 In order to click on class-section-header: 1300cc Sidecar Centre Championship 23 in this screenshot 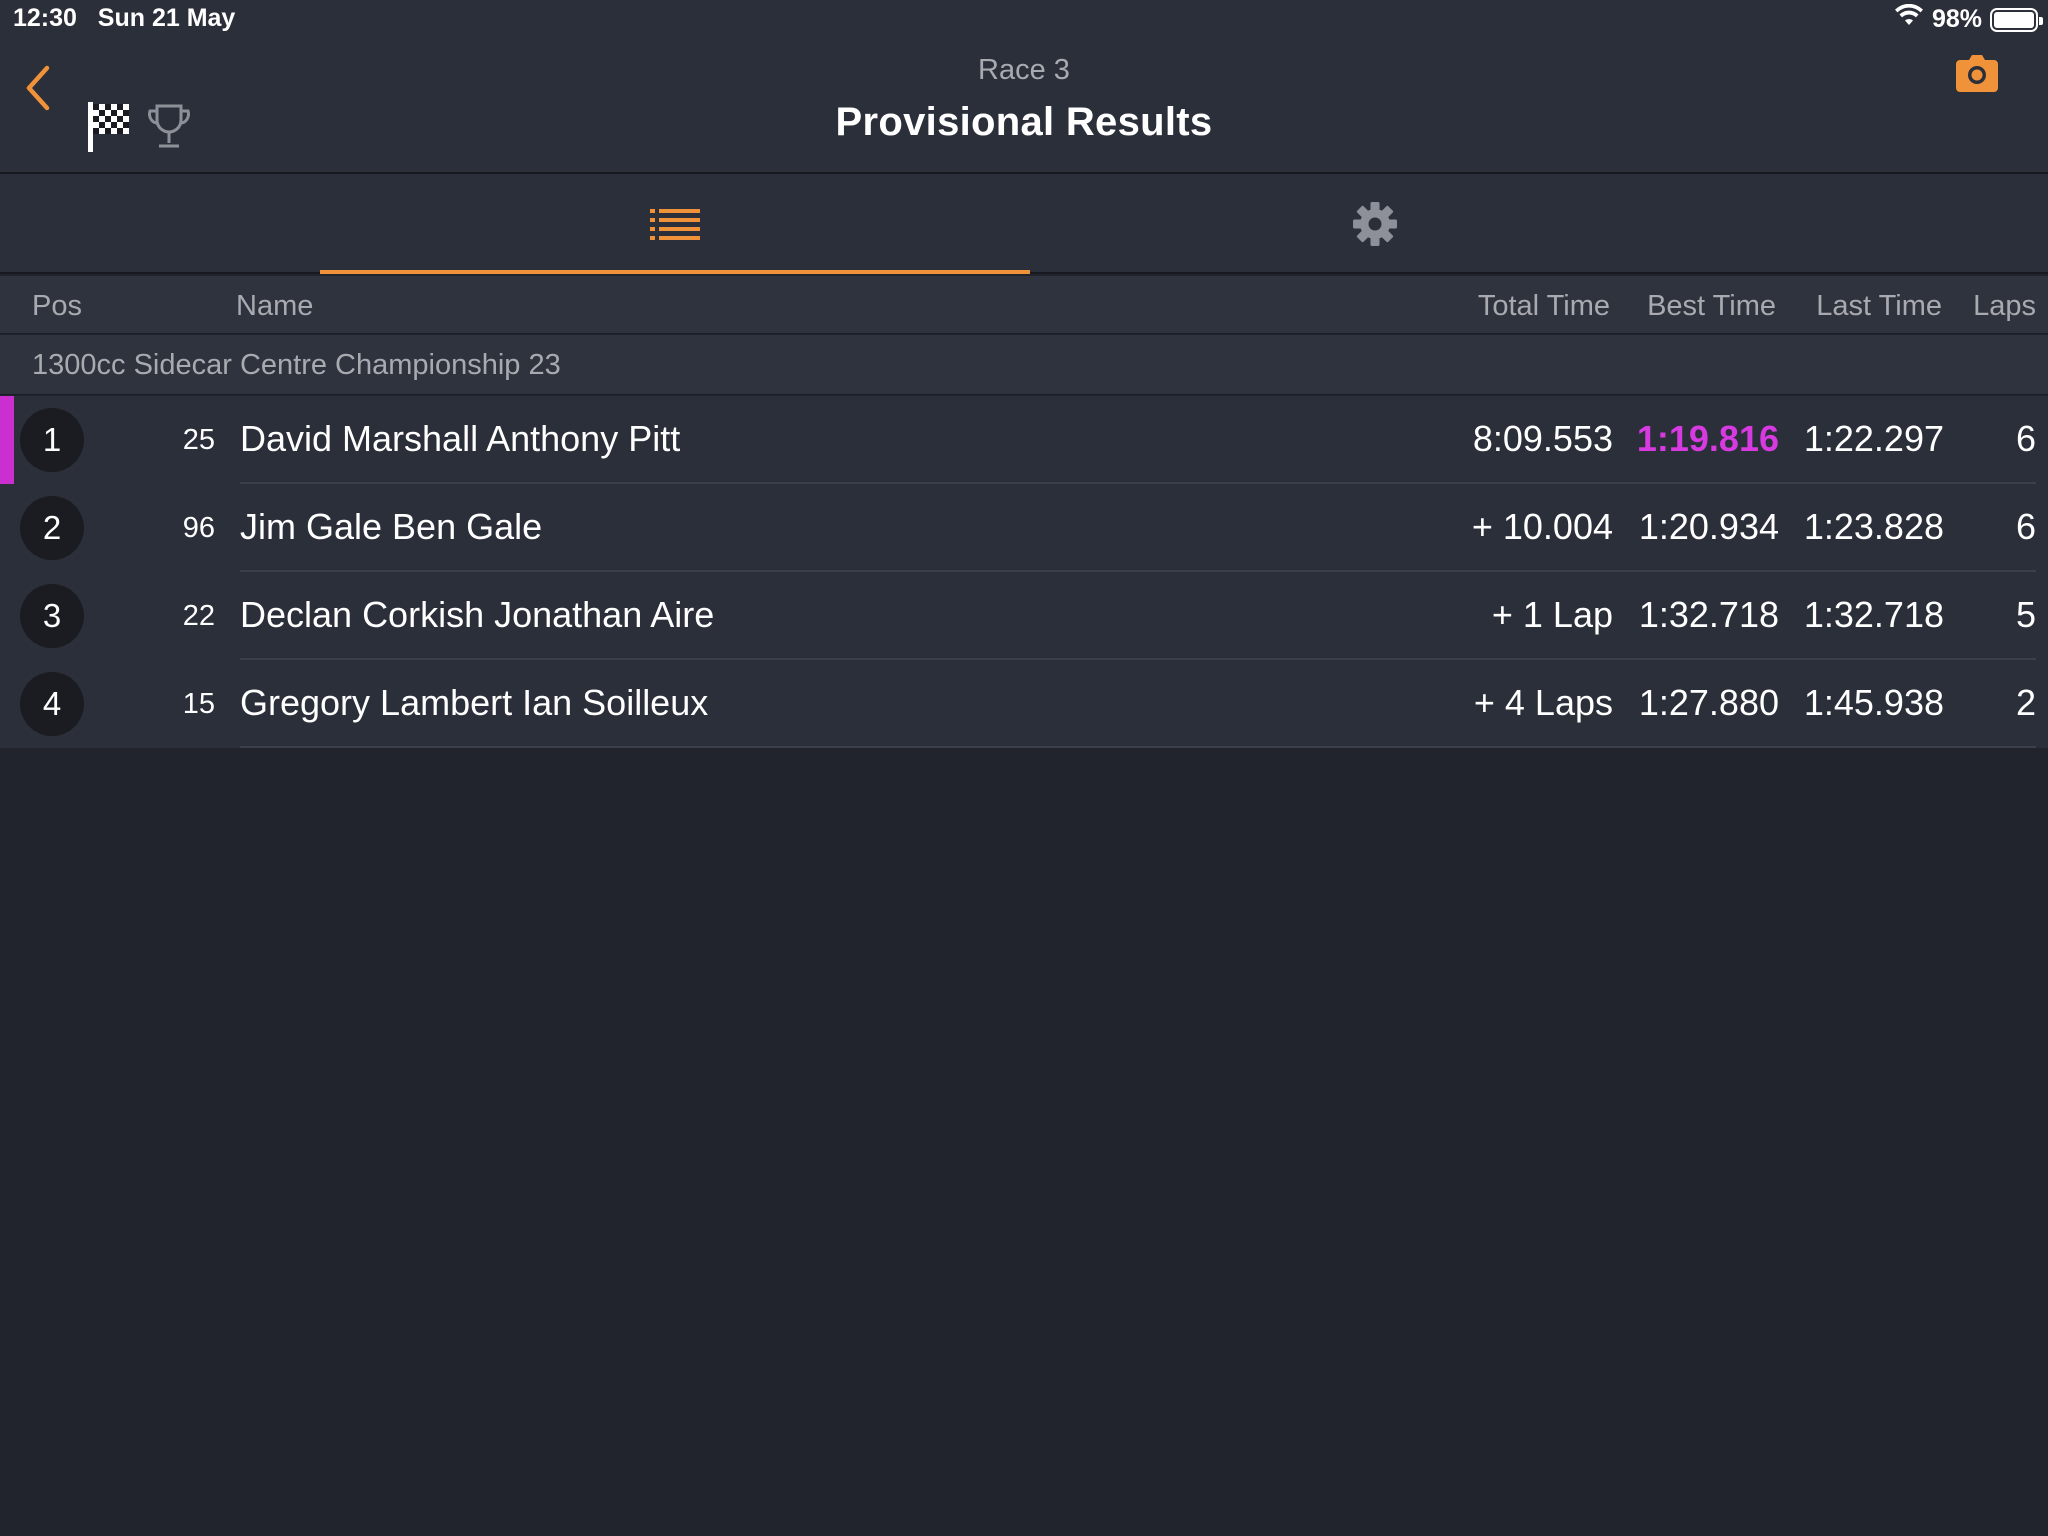, I will do `click(1024, 365)`.